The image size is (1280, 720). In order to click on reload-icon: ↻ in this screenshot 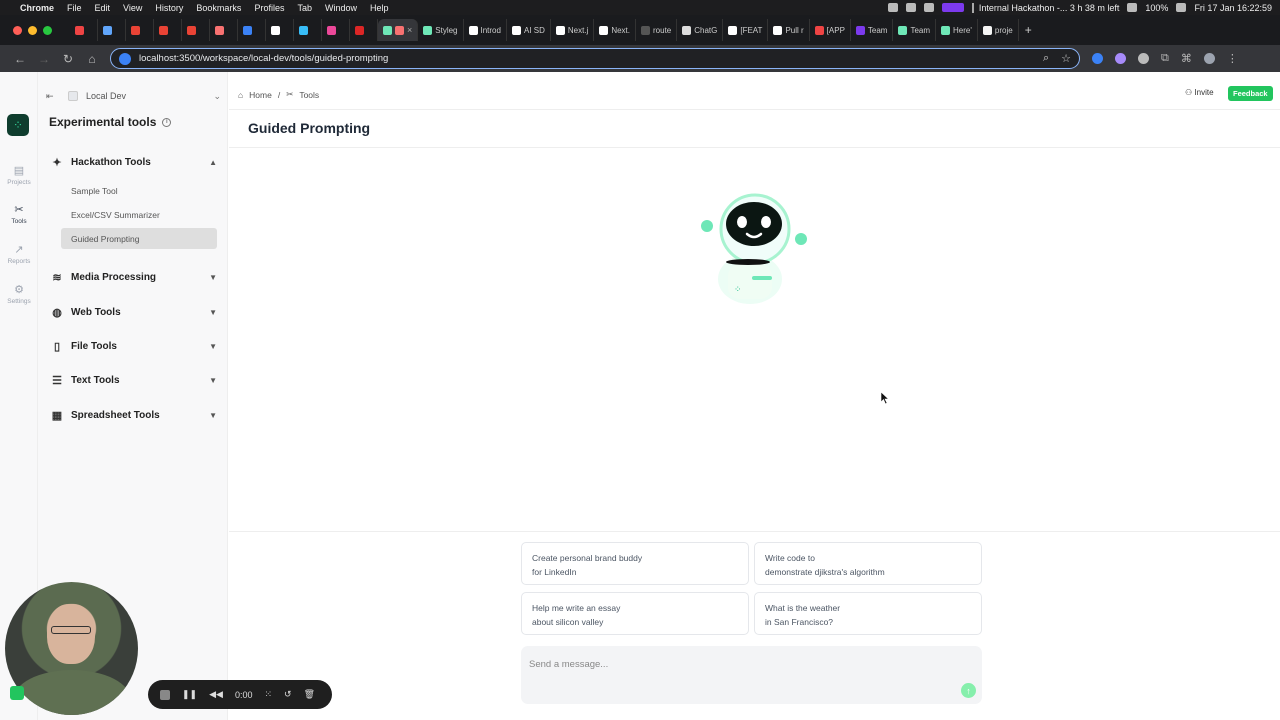, I will do `click(68, 59)`.